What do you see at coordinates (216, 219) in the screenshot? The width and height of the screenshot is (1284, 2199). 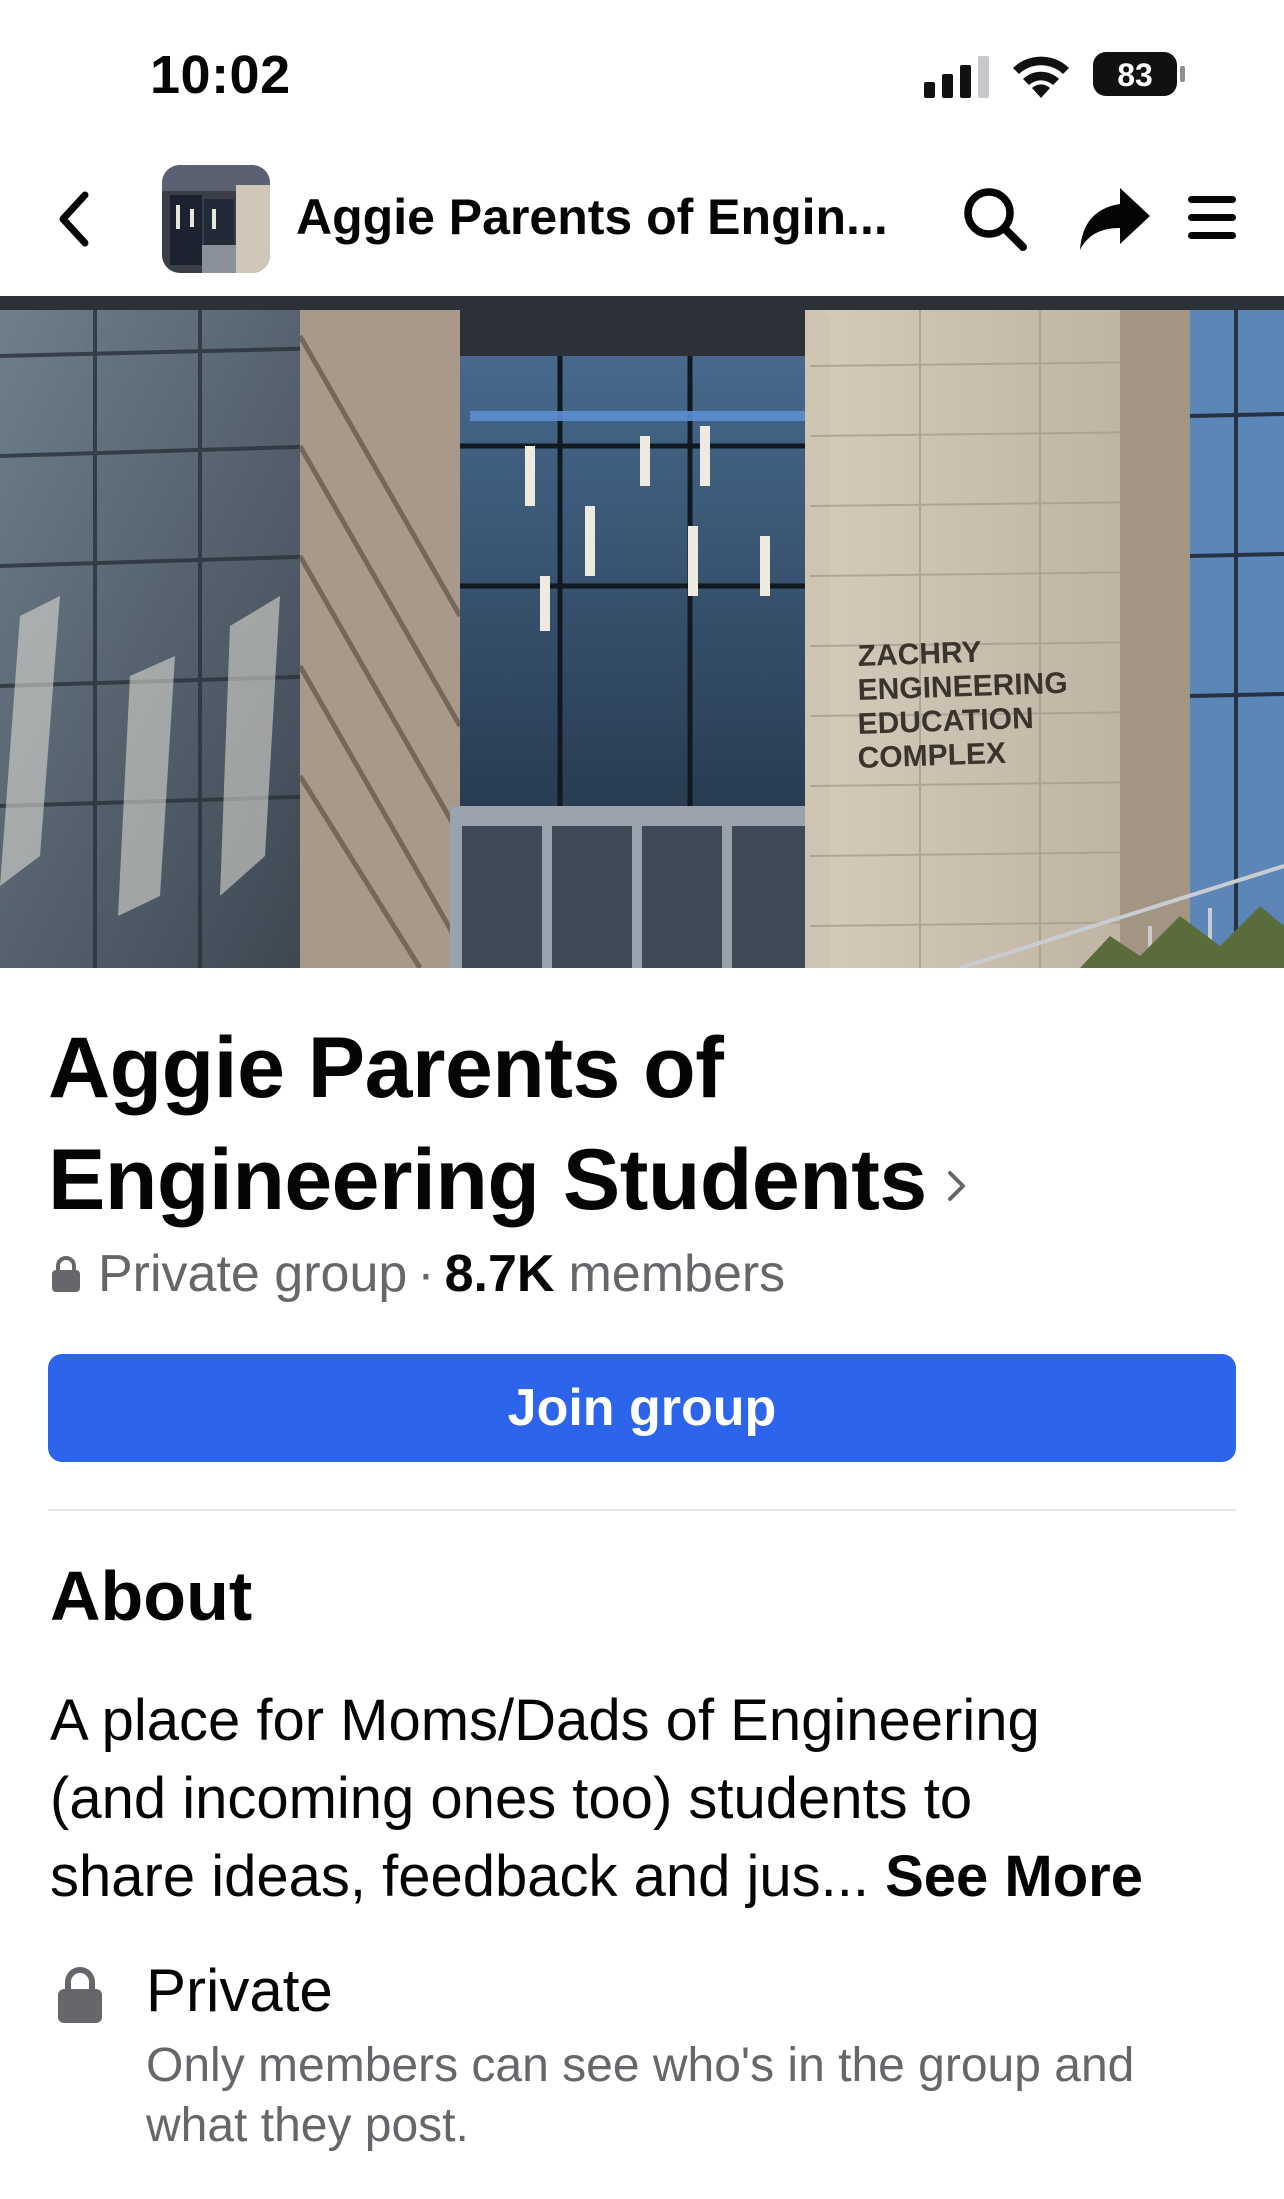 I see `group-thumbnail` at bounding box center [216, 219].